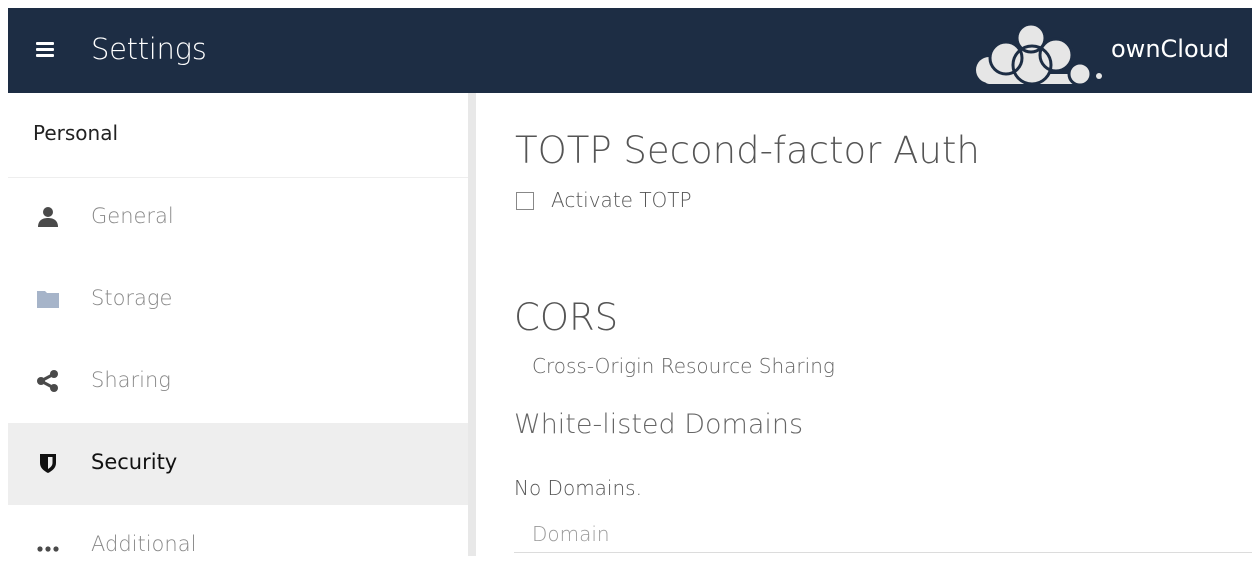 Image resolution: width=1252 pixels, height=587 pixels. What do you see at coordinates (621, 200) in the screenshot?
I see `activate-totp-label: Activate TOTP` at bounding box center [621, 200].